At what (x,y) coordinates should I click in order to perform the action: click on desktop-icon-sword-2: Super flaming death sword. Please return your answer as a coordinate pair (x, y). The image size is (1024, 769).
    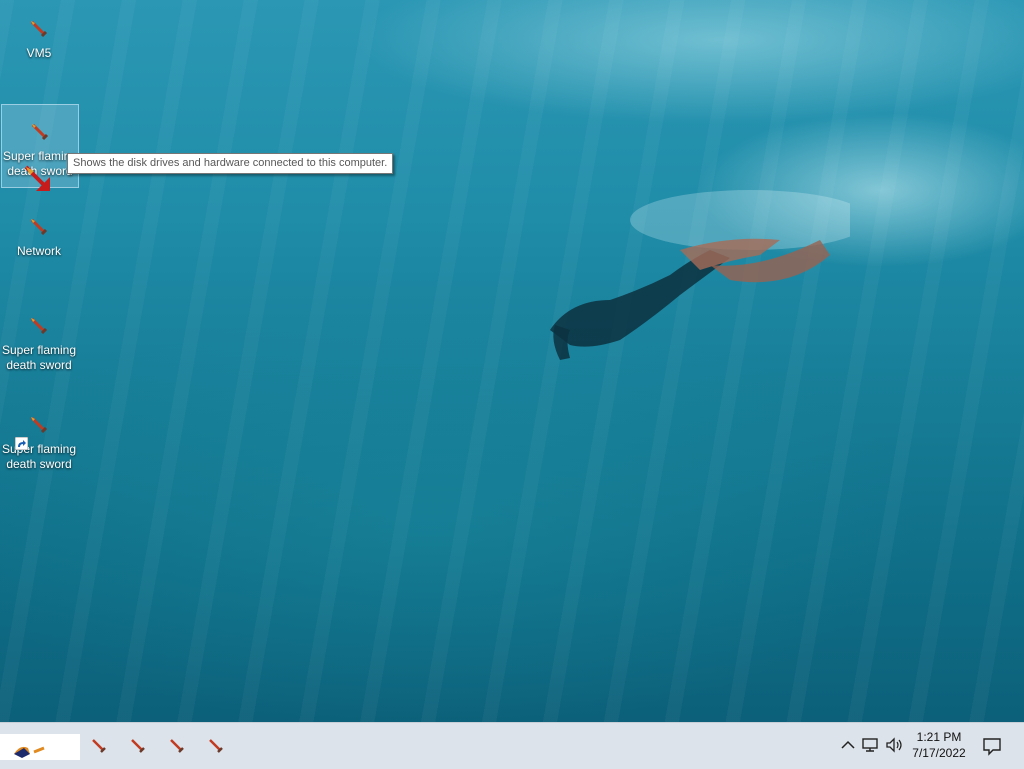
    Looking at the image, I should click on (39, 344).